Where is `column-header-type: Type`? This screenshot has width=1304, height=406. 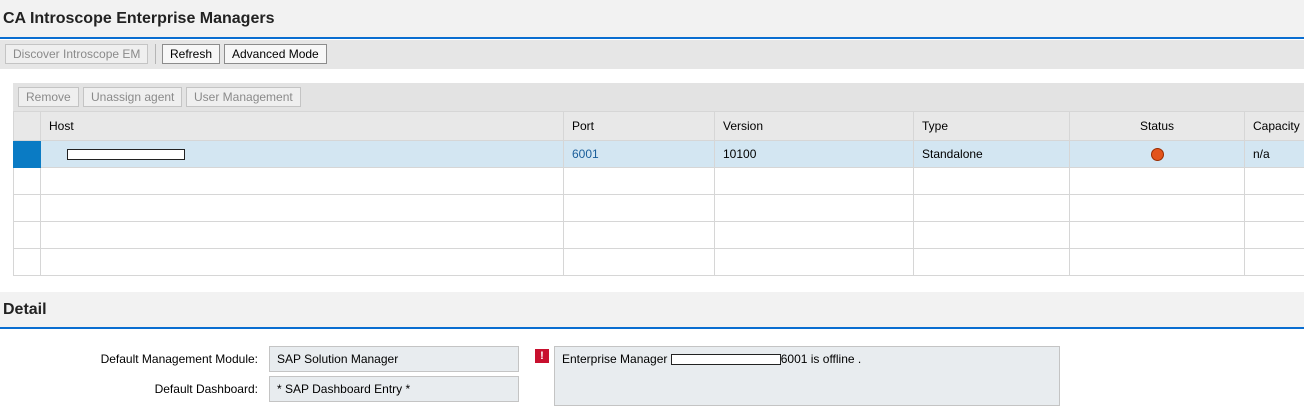
column-header-type: Type is located at coordinates (992, 126).